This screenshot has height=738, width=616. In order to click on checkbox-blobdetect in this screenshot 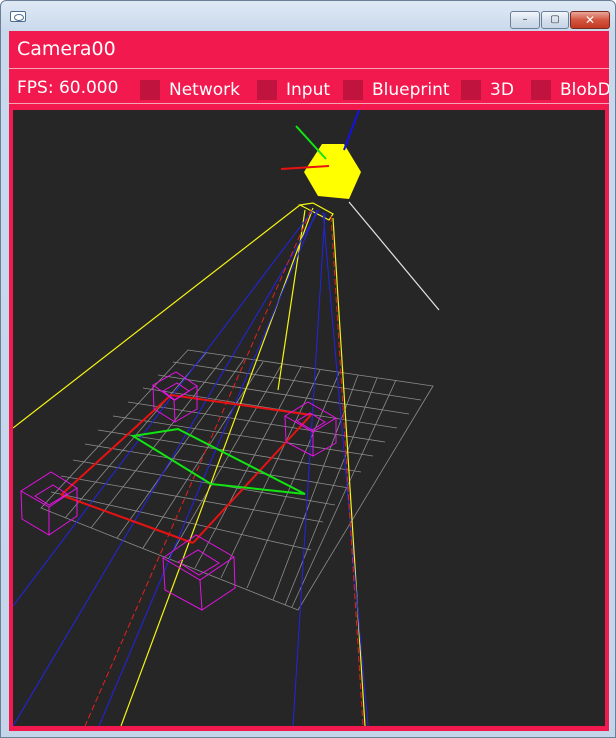, I will do `click(541, 90)`.